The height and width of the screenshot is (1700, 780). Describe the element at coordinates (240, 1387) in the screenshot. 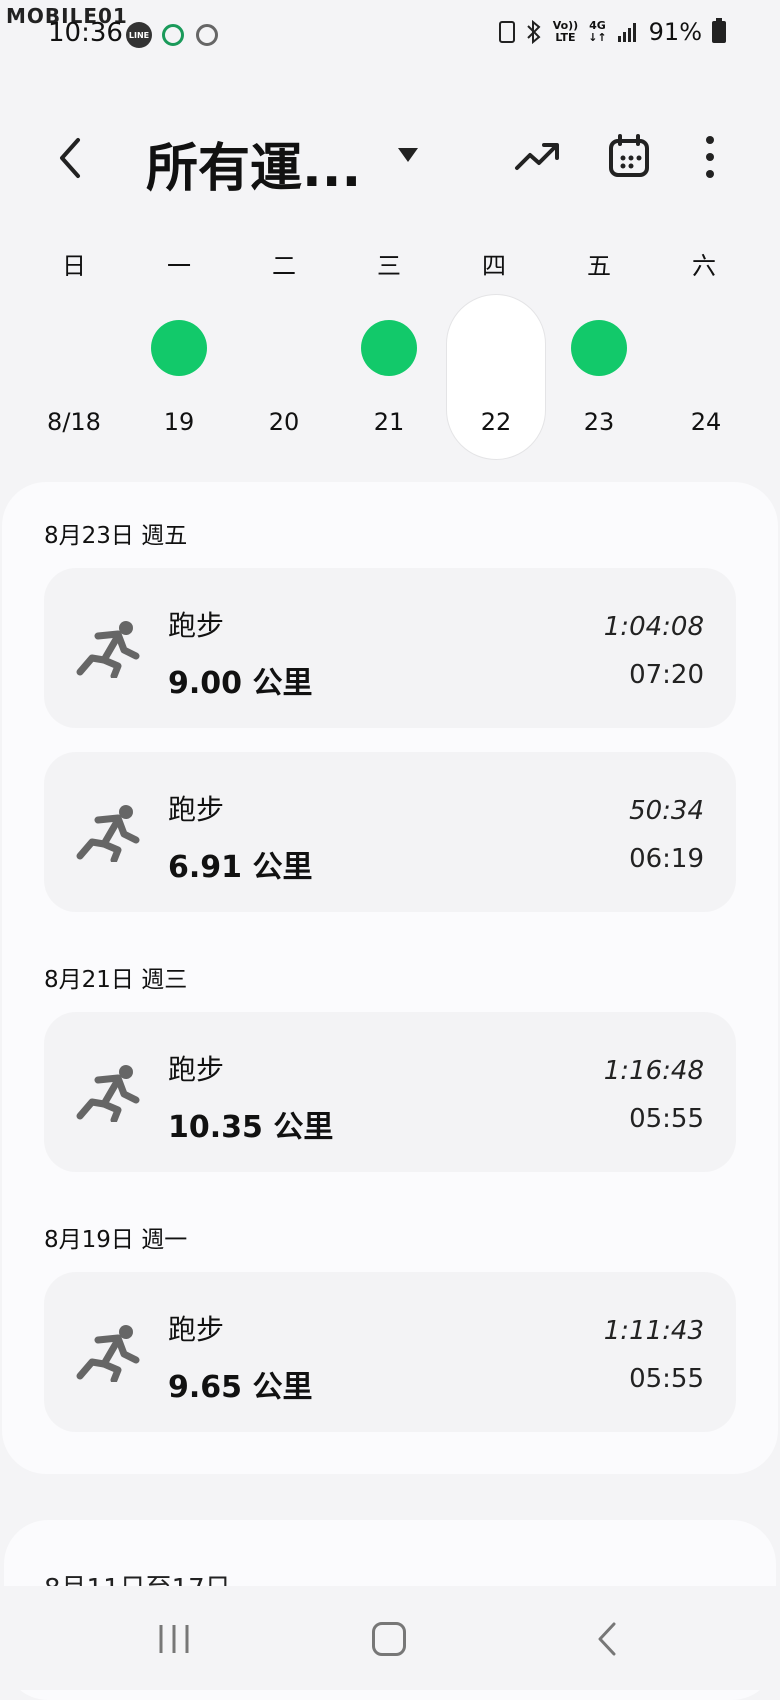

I see `workout-distance: 9.65 公里` at that location.